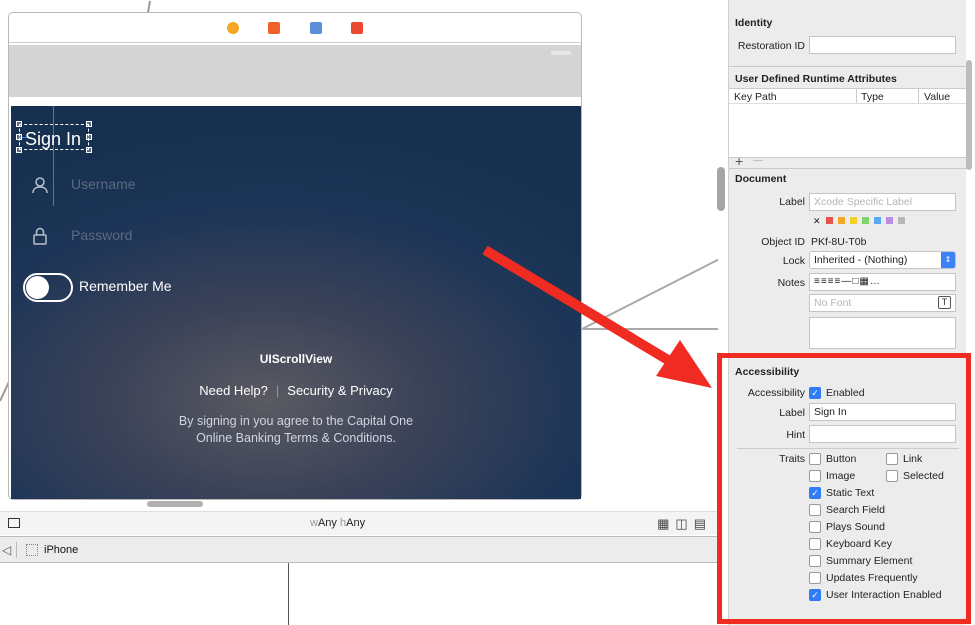  What do you see at coordinates (684, 364) in the screenshot?
I see `annotation-arrow-head-icon` at bounding box center [684, 364].